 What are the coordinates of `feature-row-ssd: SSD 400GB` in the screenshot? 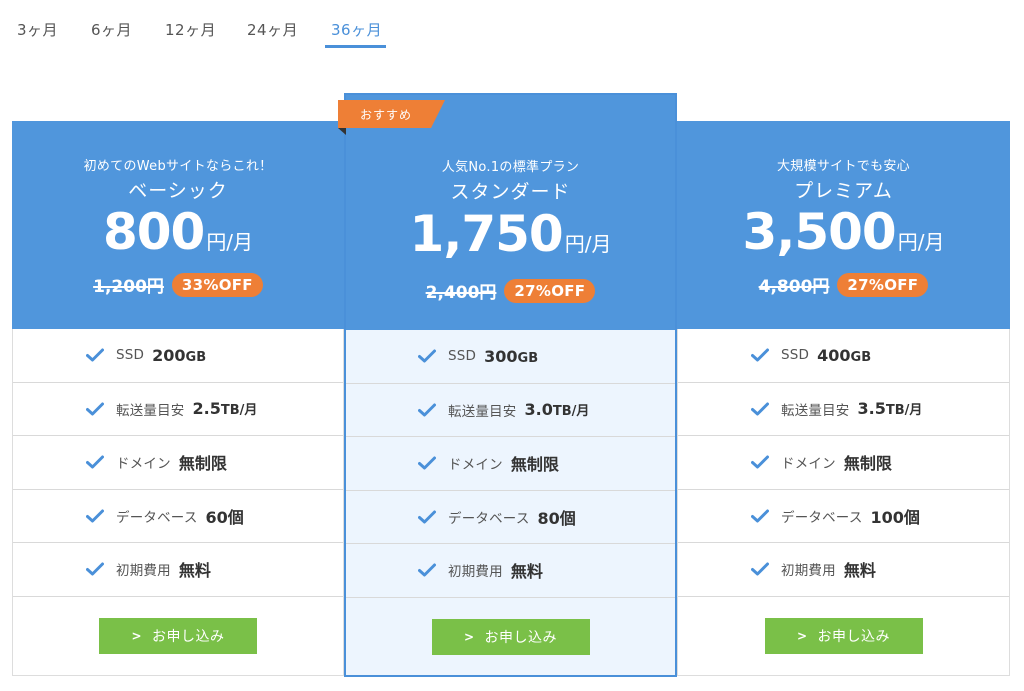 It's located at (843, 356).